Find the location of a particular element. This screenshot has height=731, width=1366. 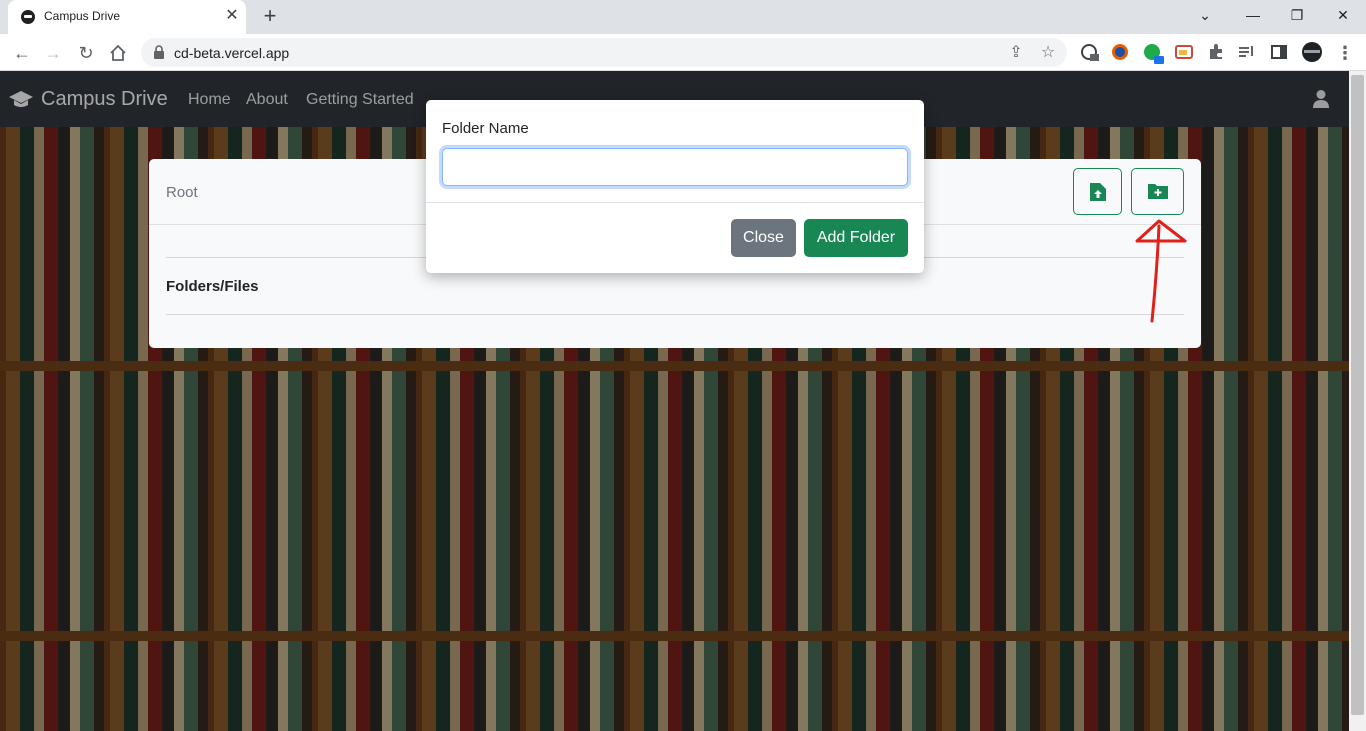

media-queue-icon is located at coordinates (1248, 53).